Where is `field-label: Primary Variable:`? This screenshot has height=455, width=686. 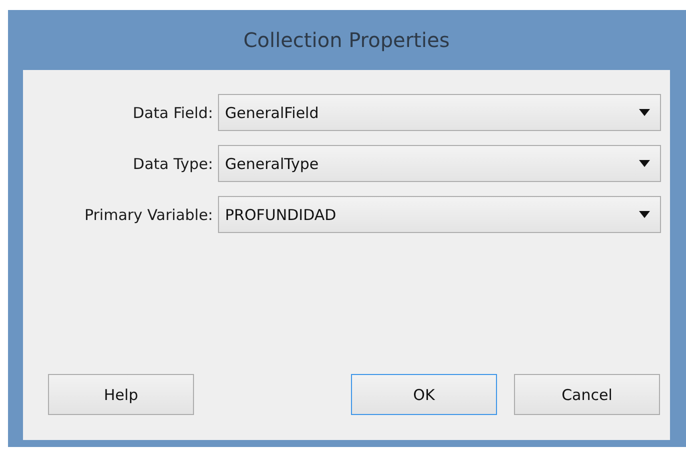
field-label: Primary Variable: is located at coordinates (148, 215).